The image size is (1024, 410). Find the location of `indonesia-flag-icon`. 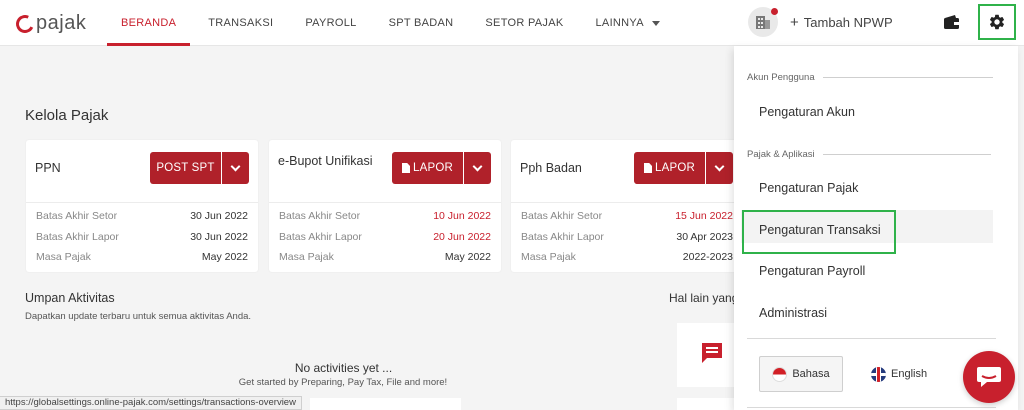

indonesia-flag-icon is located at coordinates (780, 374).